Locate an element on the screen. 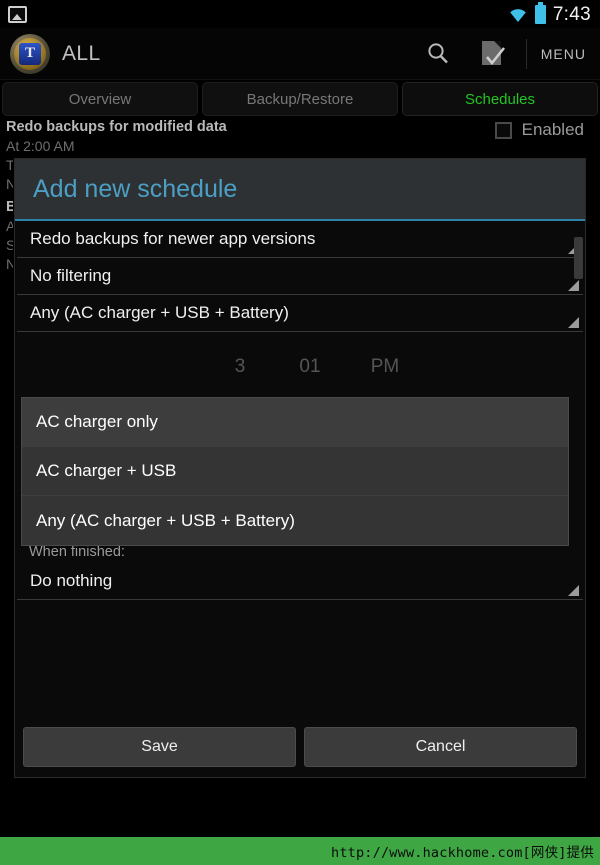  wifi-icon is located at coordinates (518, 15).